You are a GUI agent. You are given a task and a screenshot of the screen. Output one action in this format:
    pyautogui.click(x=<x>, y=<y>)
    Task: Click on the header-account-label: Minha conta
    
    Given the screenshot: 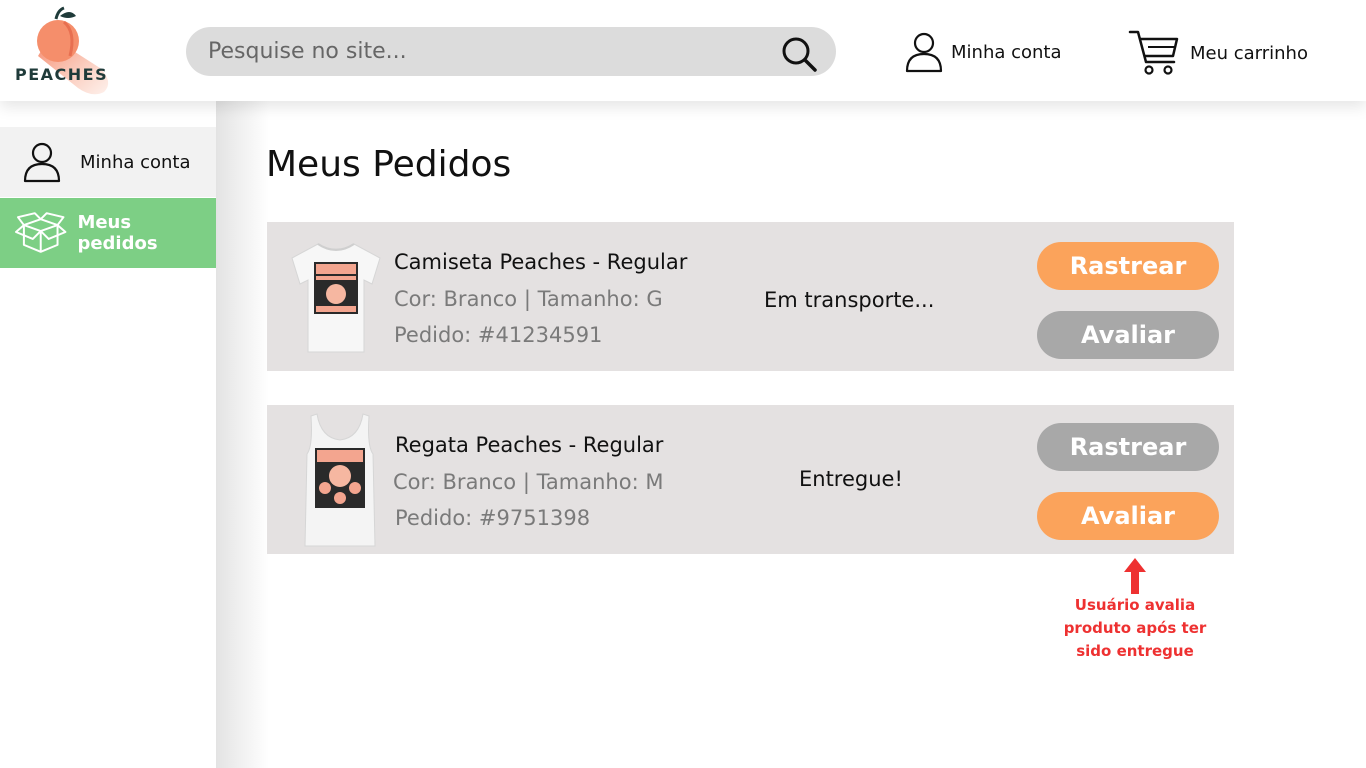 What is the action you would take?
    pyautogui.click(x=1006, y=52)
    